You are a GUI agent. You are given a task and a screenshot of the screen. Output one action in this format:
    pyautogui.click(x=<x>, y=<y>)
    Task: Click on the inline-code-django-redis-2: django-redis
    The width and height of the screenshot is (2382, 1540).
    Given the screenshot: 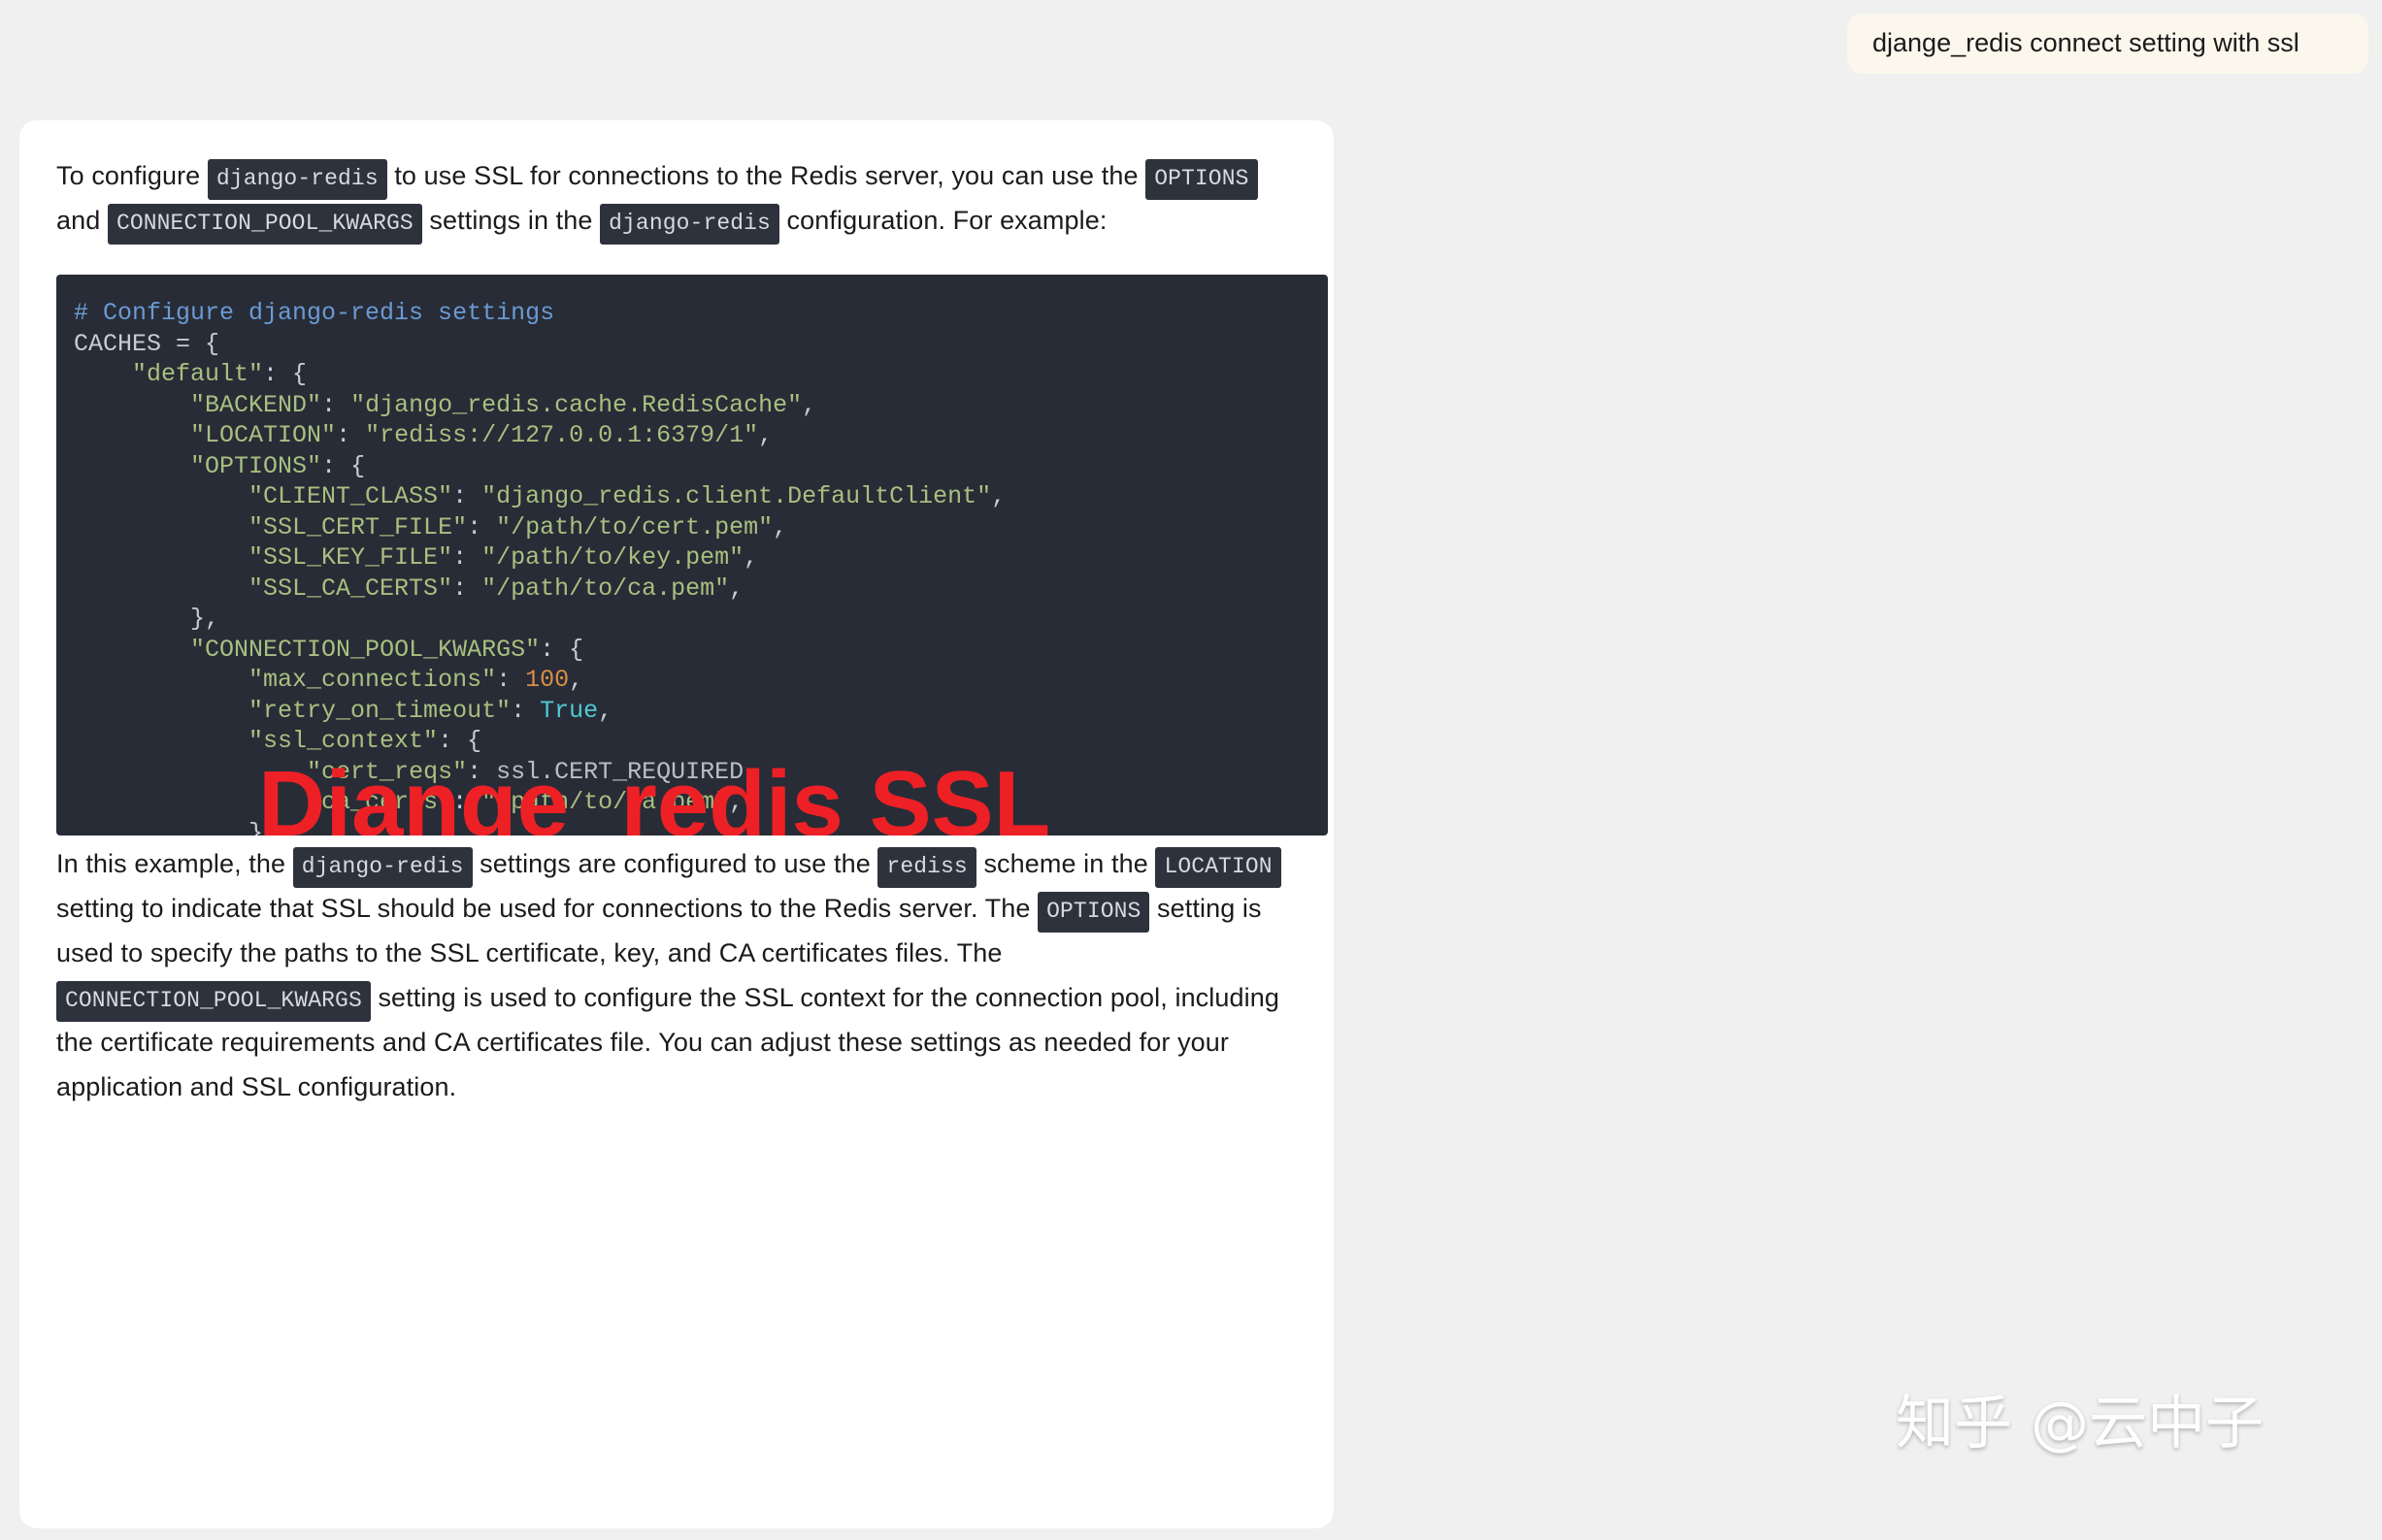 What is the action you would take?
    pyautogui.click(x=689, y=225)
    